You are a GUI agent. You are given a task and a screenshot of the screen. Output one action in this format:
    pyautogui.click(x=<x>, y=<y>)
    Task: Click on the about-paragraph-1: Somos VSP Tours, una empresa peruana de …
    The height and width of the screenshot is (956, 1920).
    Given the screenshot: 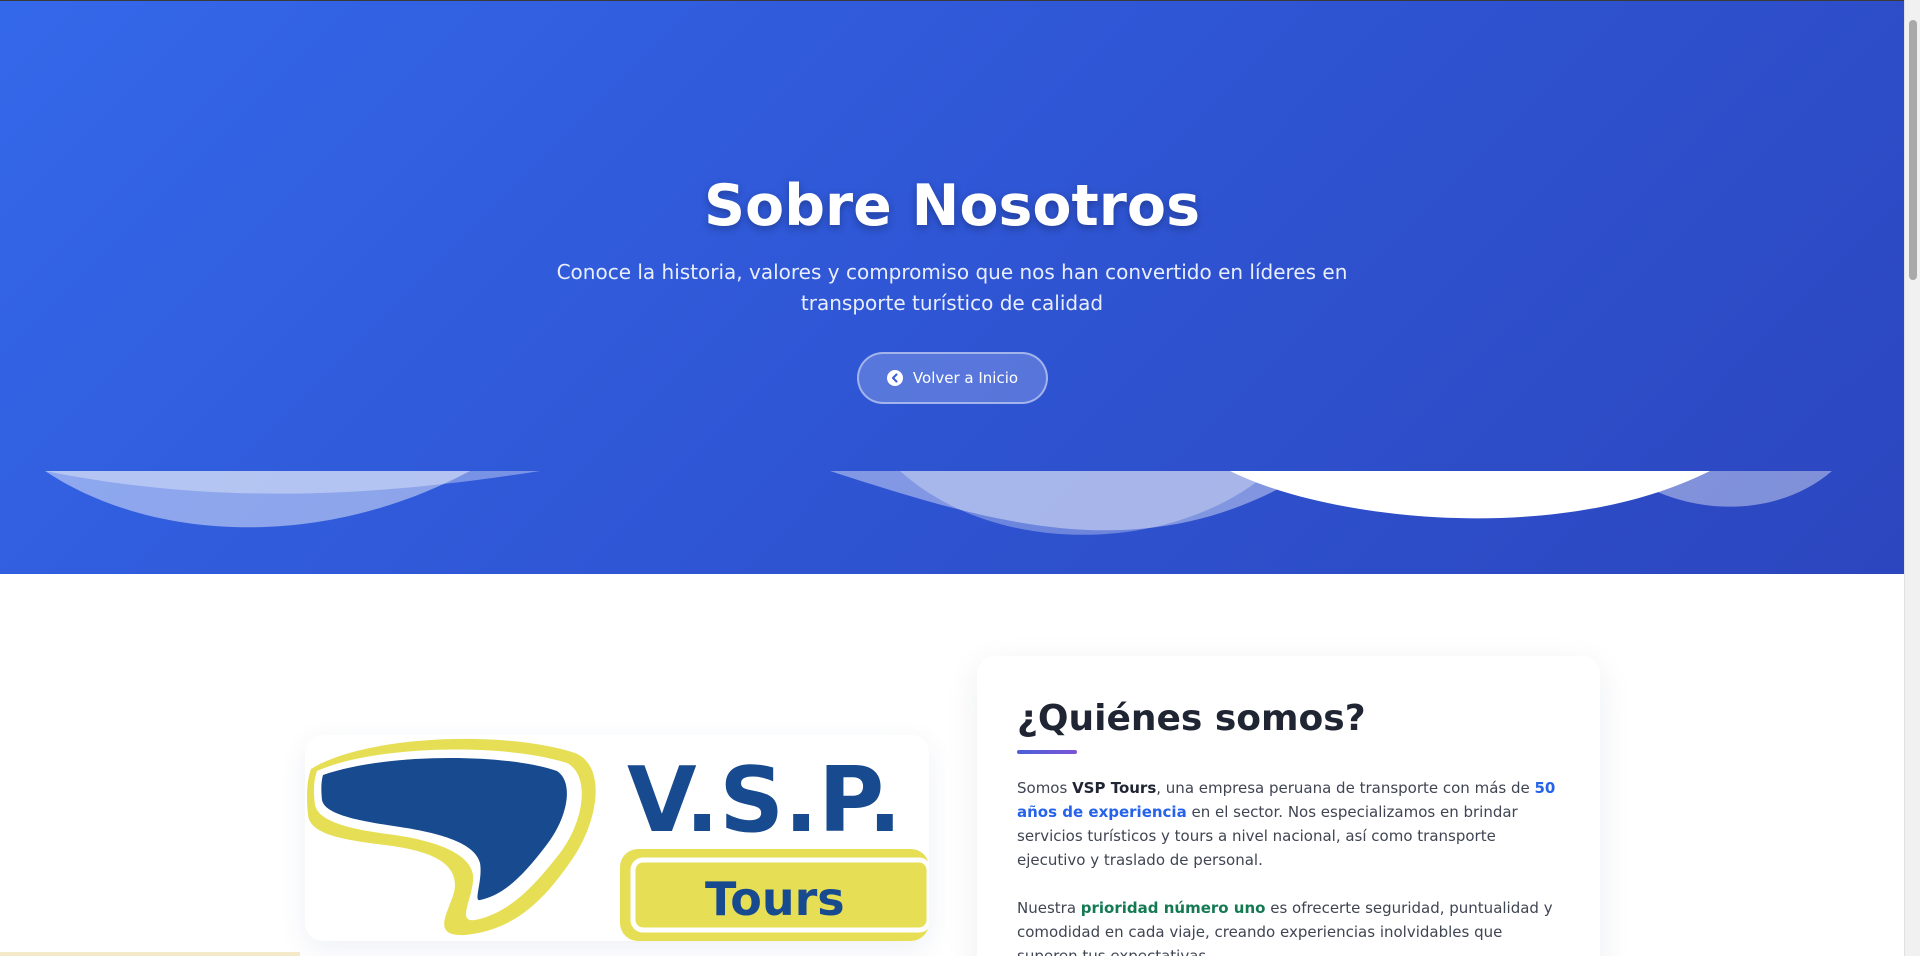 What is the action you would take?
    pyautogui.click(x=1286, y=824)
    